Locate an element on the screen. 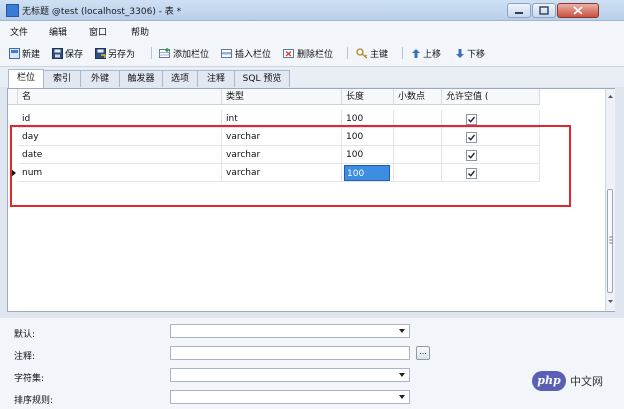 The image size is (624, 409). save-label: 保存 is located at coordinates (74, 54).